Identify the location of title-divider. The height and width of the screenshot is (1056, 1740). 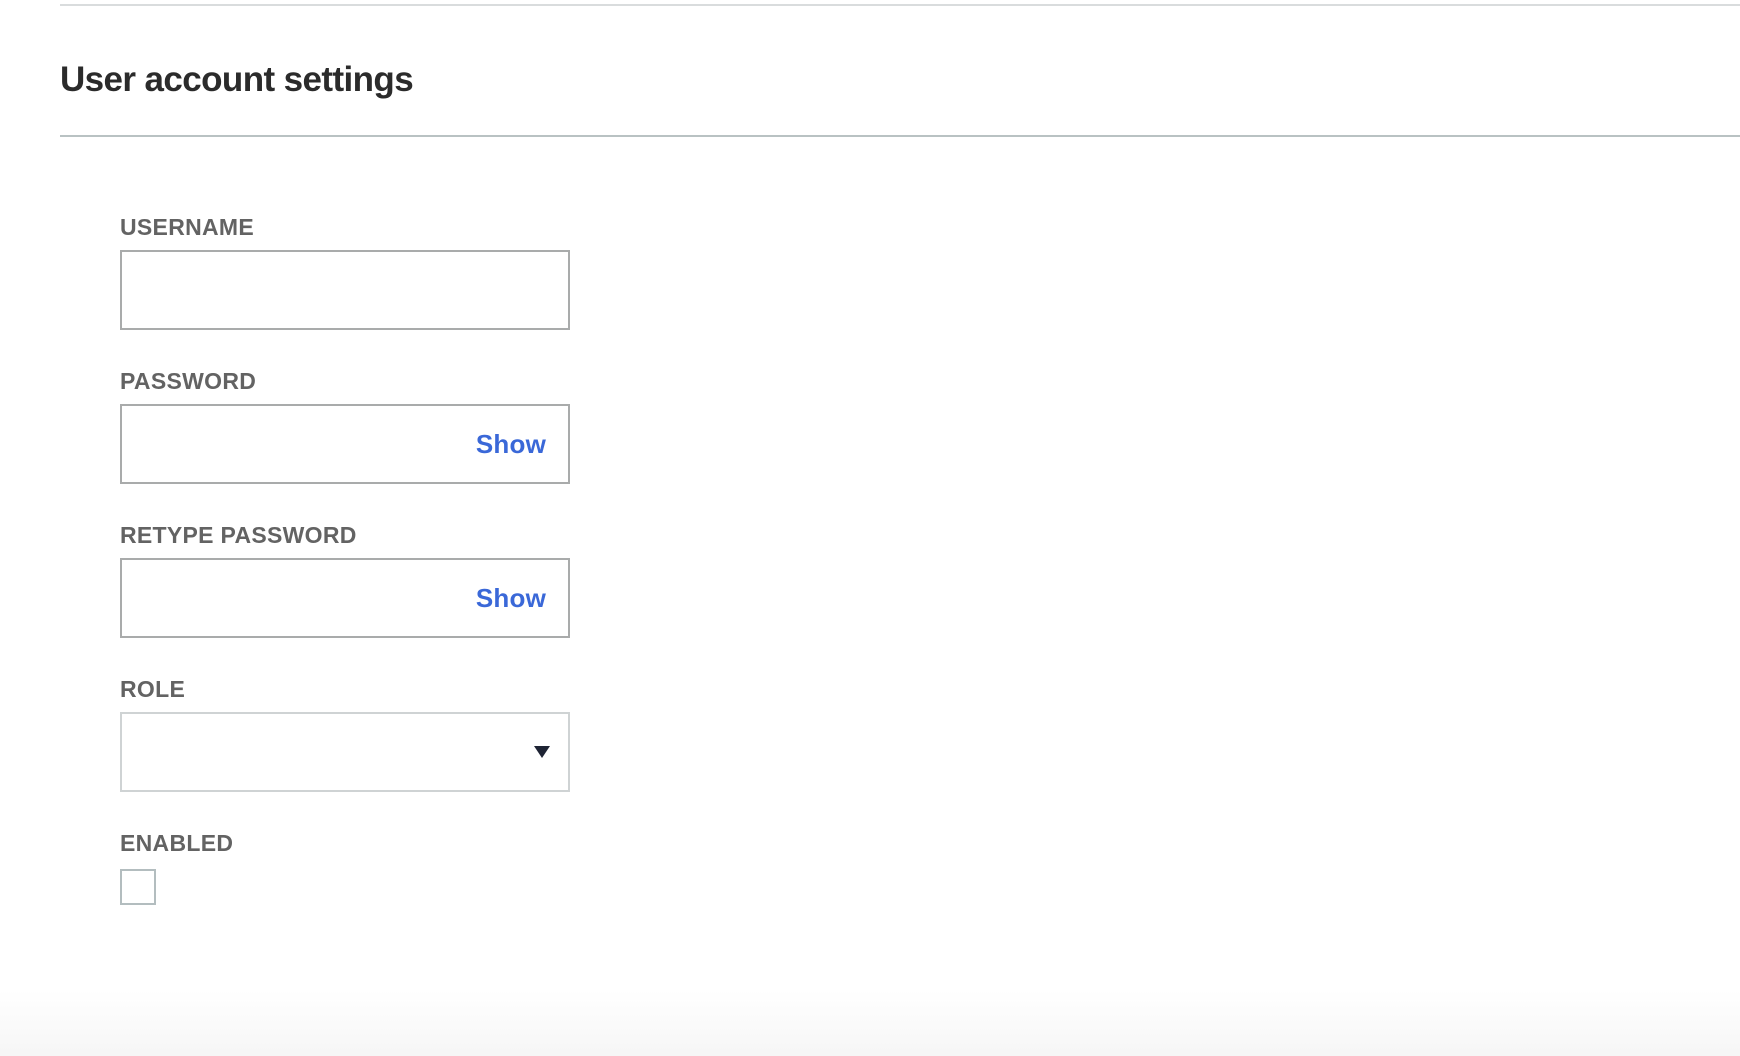
(900, 136).